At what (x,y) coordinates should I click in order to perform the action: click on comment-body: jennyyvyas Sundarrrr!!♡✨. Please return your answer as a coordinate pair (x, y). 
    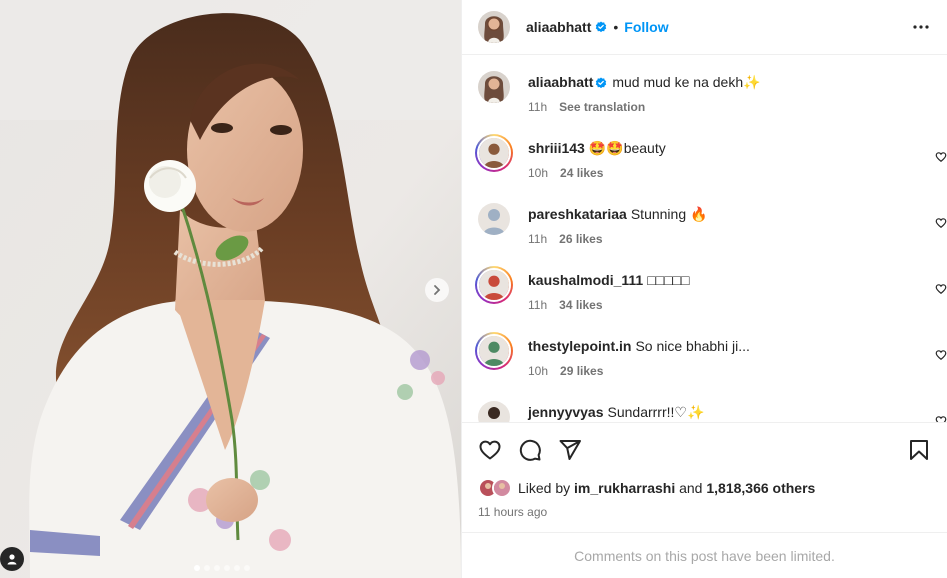
    Looking at the image, I should click on (616, 410).